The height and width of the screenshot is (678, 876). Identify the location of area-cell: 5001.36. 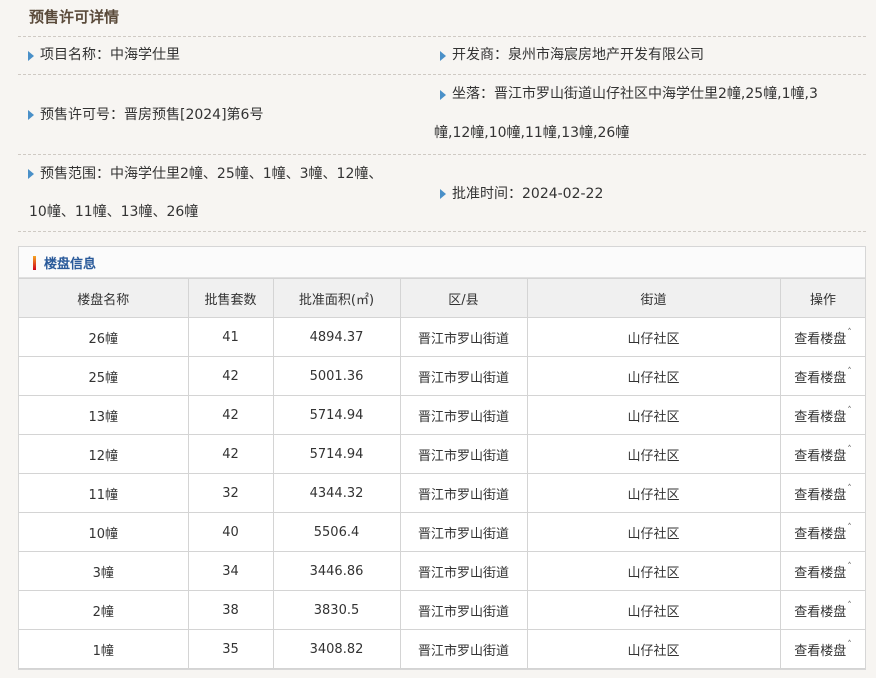
(336, 376).